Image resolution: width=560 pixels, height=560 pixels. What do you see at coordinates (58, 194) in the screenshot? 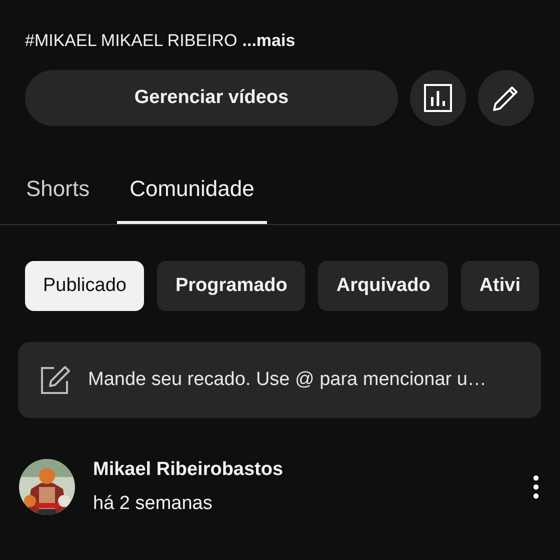
I see `tab: Shorts` at bounding box center [58, 194].